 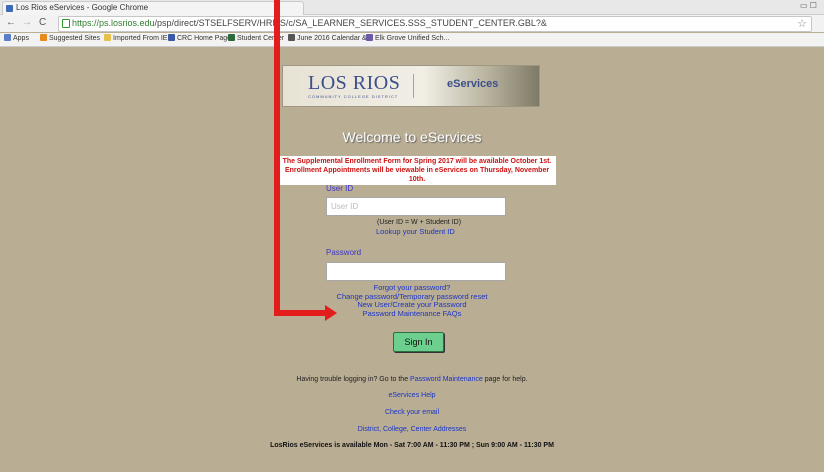 What do you see at coordinates (231, 37) in the screenshot?
I see `student-center-icon` at bounding box center [231, 37].